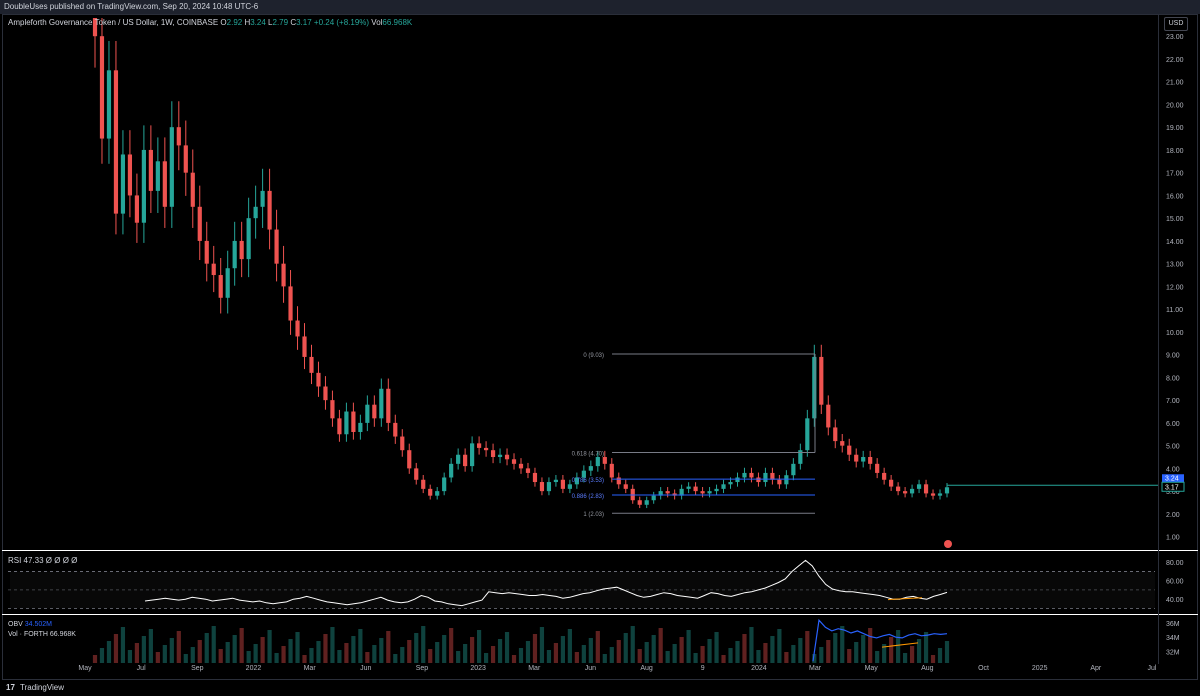  I want to click on rsi-tick-label: 60.00, so click(1175, 582).